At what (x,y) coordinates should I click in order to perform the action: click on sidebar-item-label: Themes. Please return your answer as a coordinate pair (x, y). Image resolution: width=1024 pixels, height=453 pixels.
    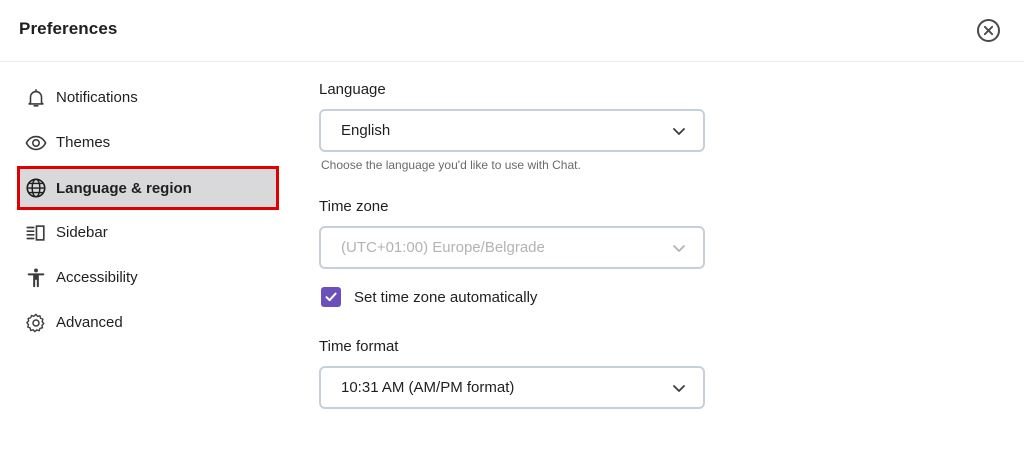
    Looking at the image, I should click on (83, 142).